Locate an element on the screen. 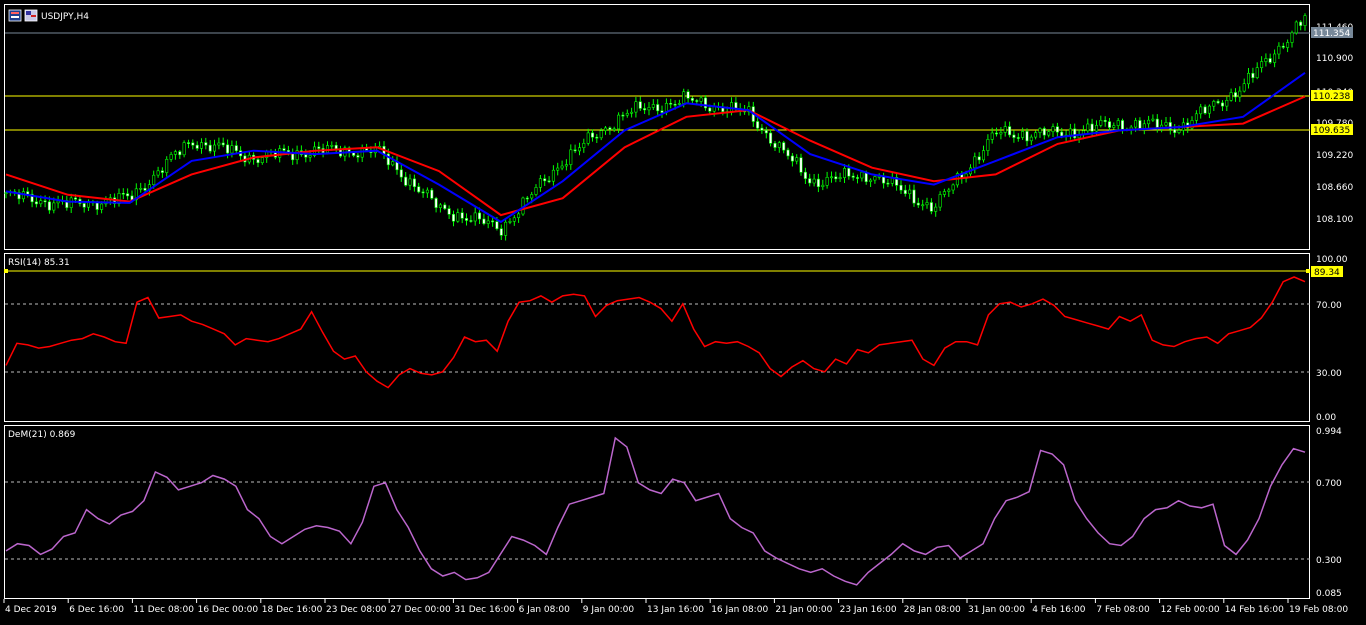 The height and width of the screenshot is (625, 1366). time-label: 16 Jan 08:00 is located at coordinates (739, 610).